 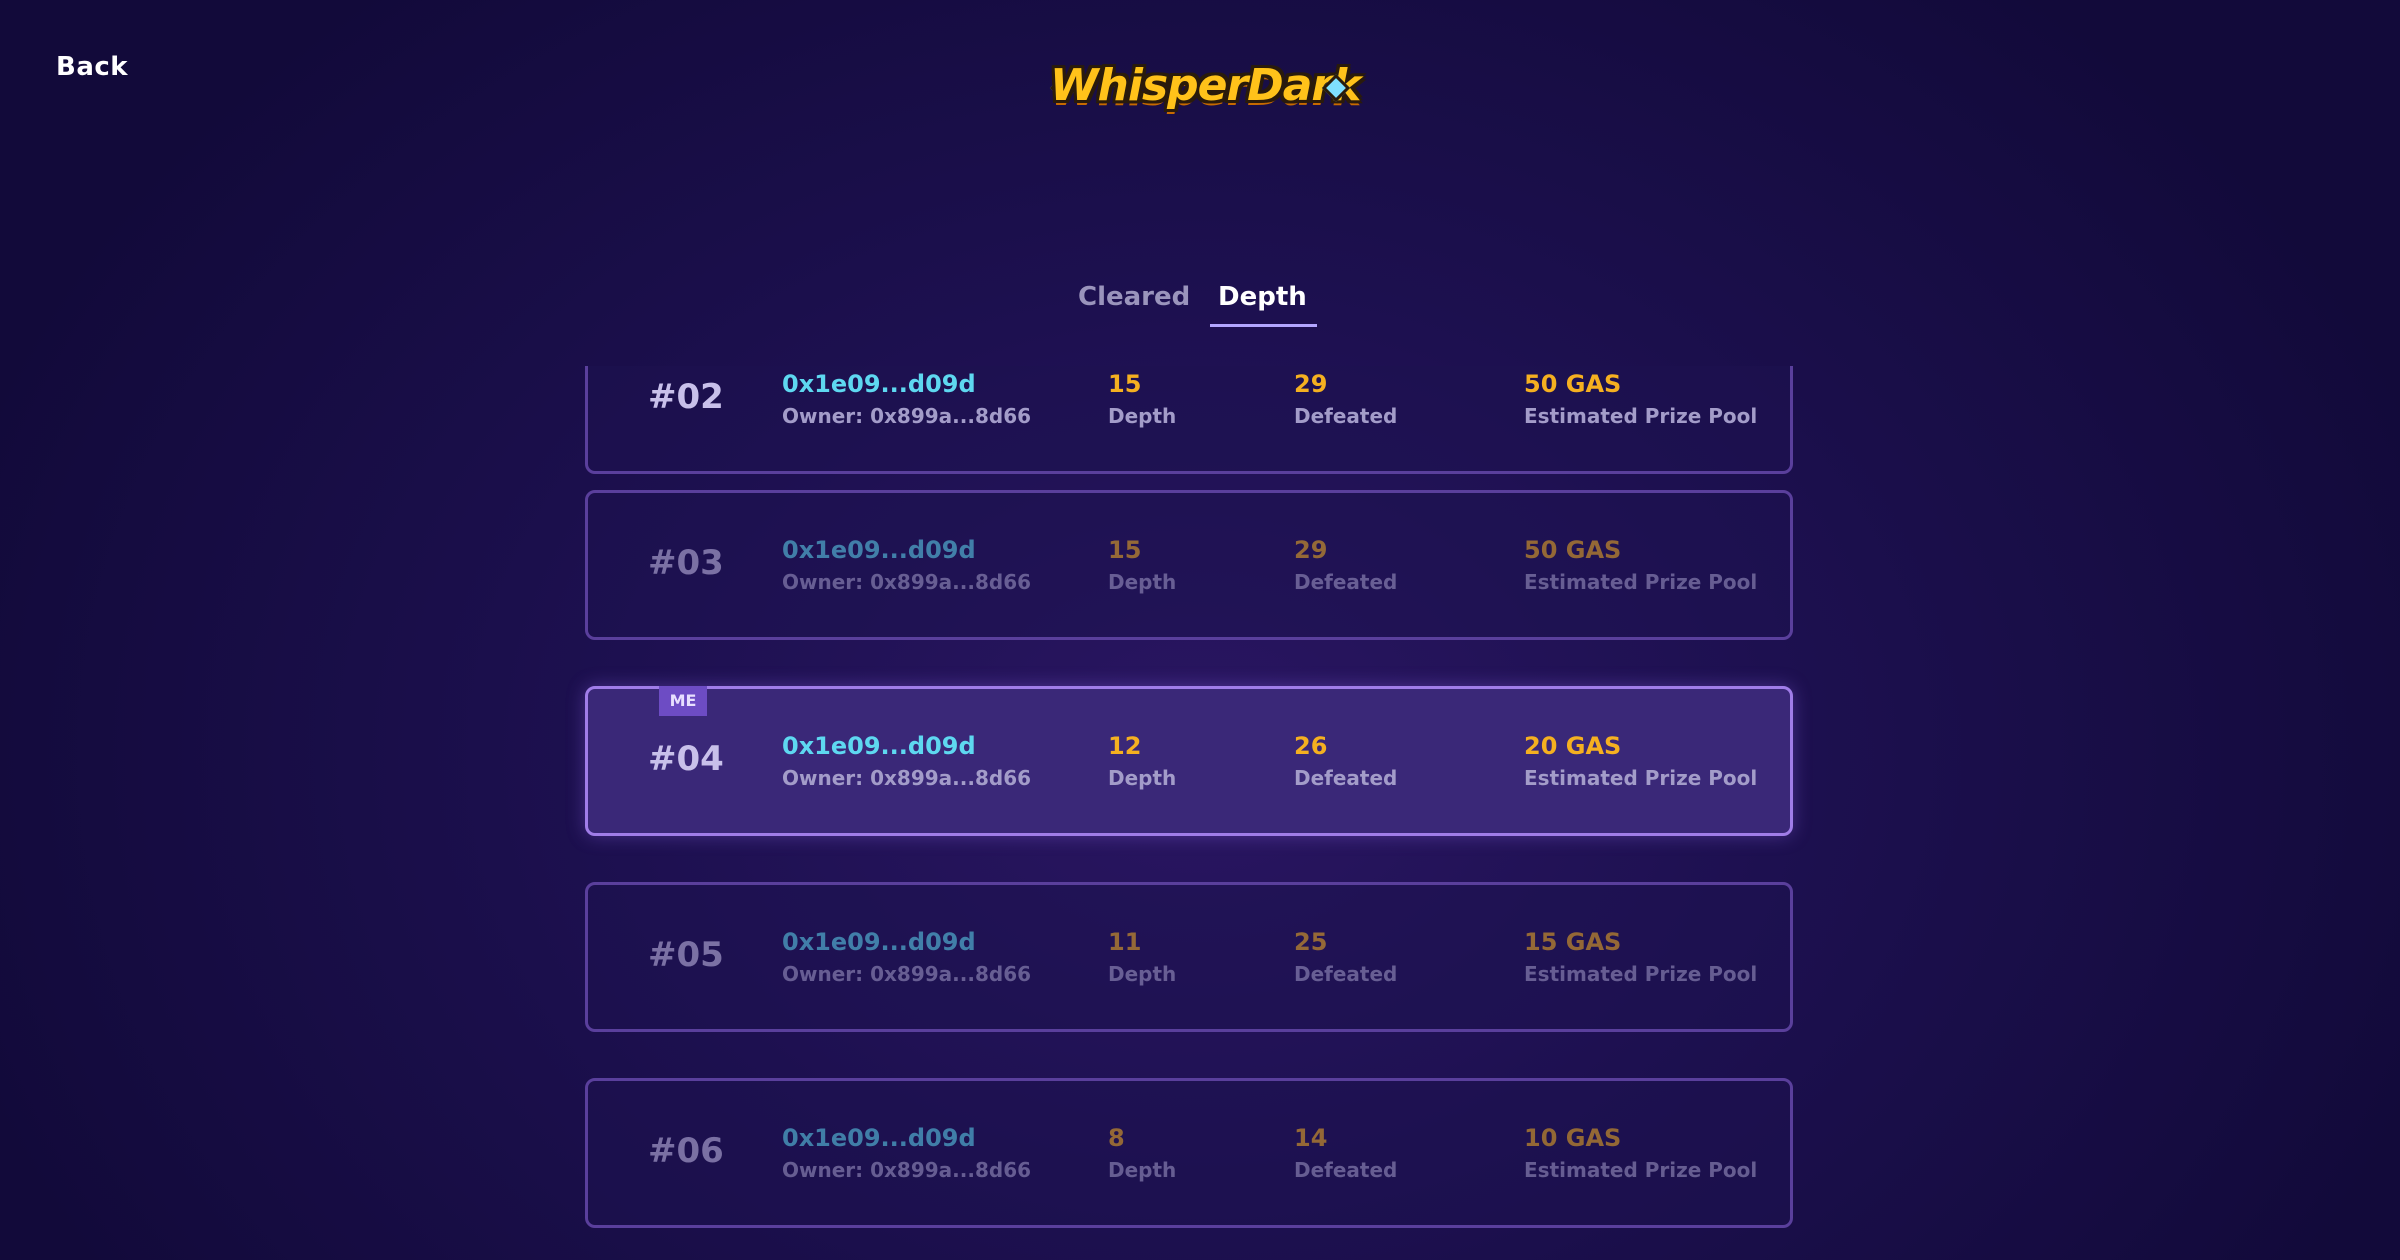 I want to click on entry-rank: #02, so click(x=686, y=397).